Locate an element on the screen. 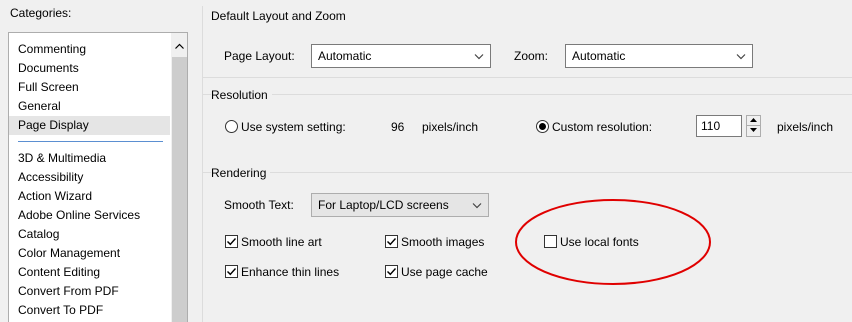 The width and height of the screenshot is (852, 322). categories-scrollbar is located at coordinates (178, 177).